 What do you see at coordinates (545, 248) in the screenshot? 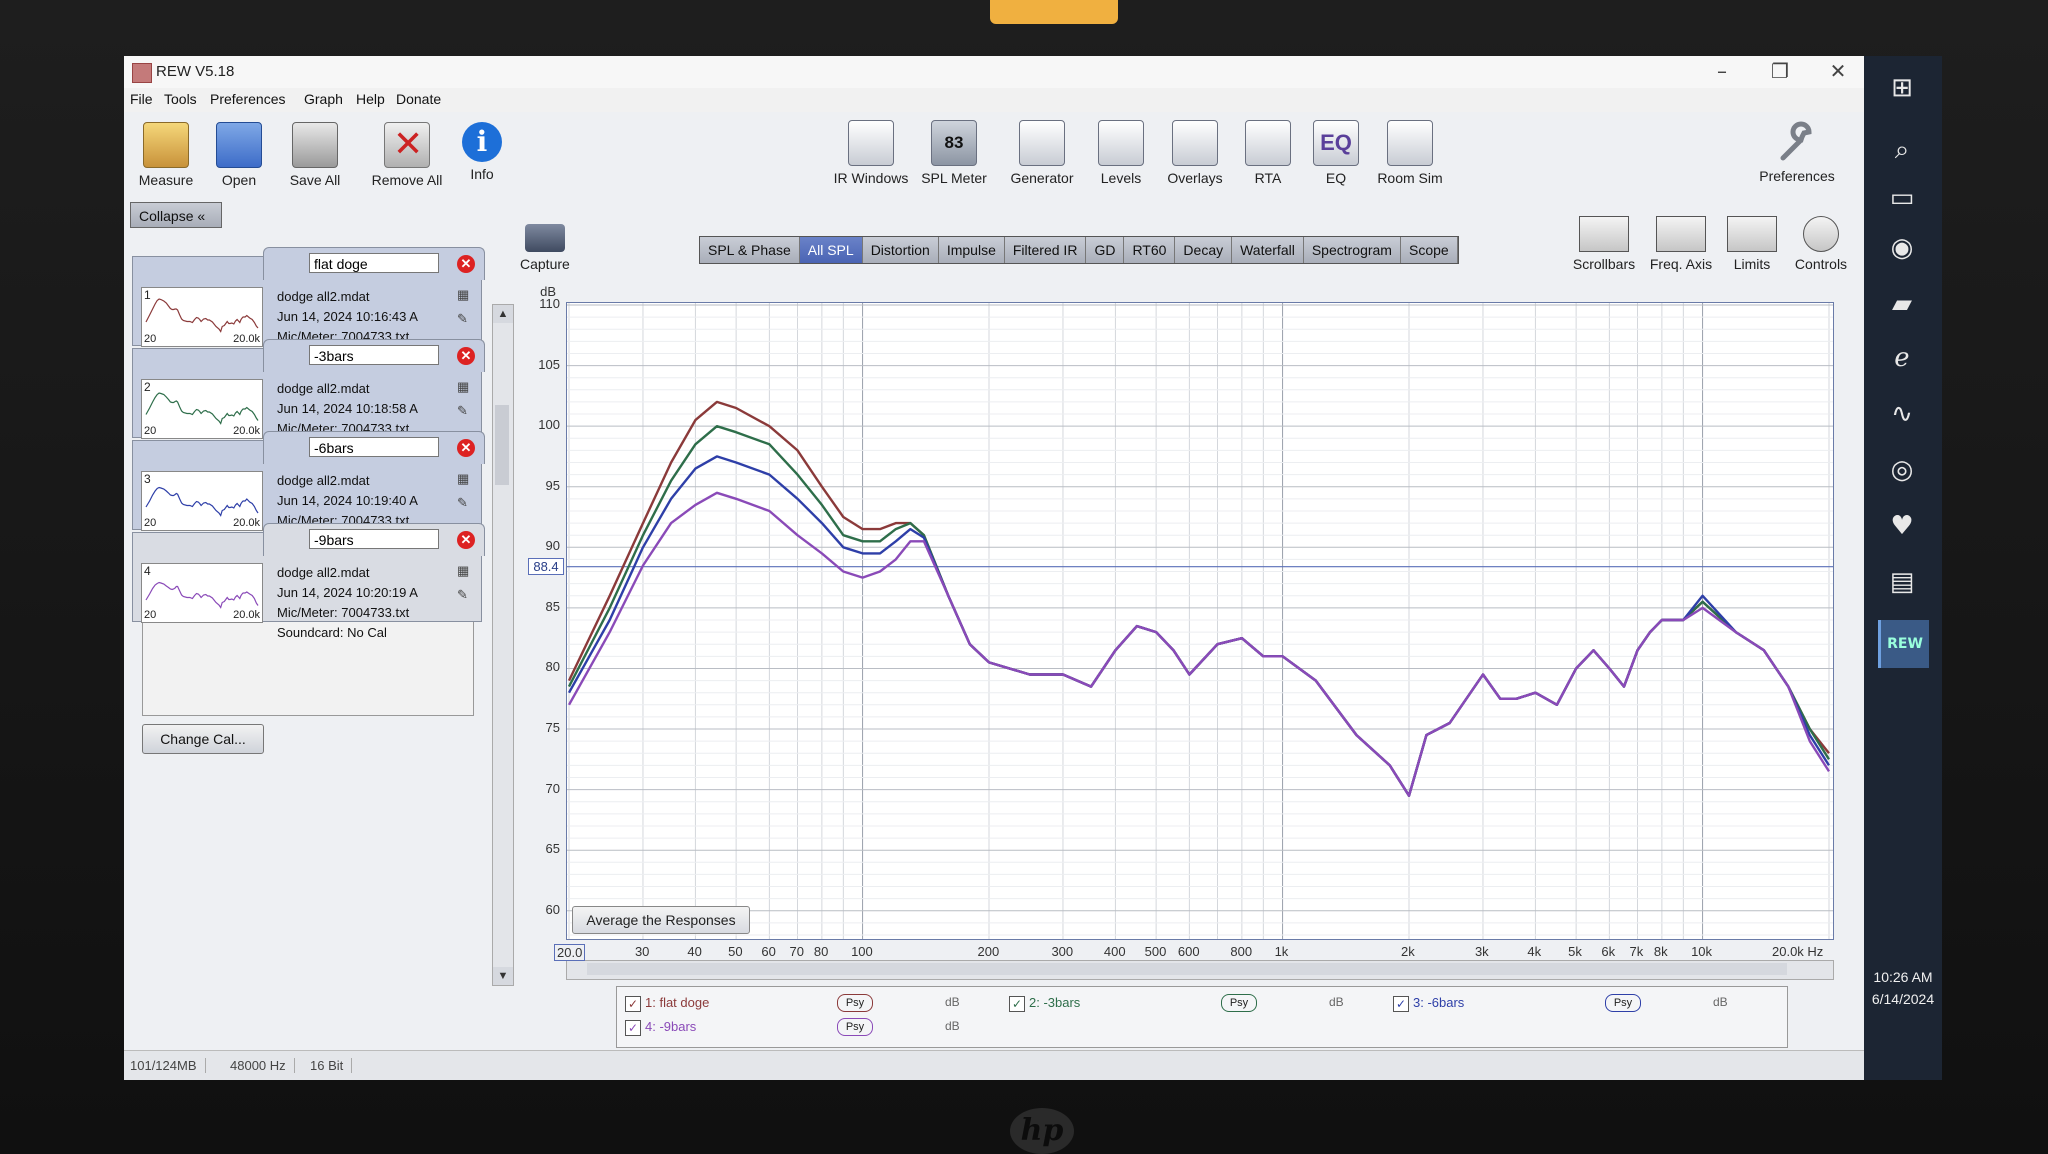
I see `capture-button: Capture` at bounding box center [545, 248].